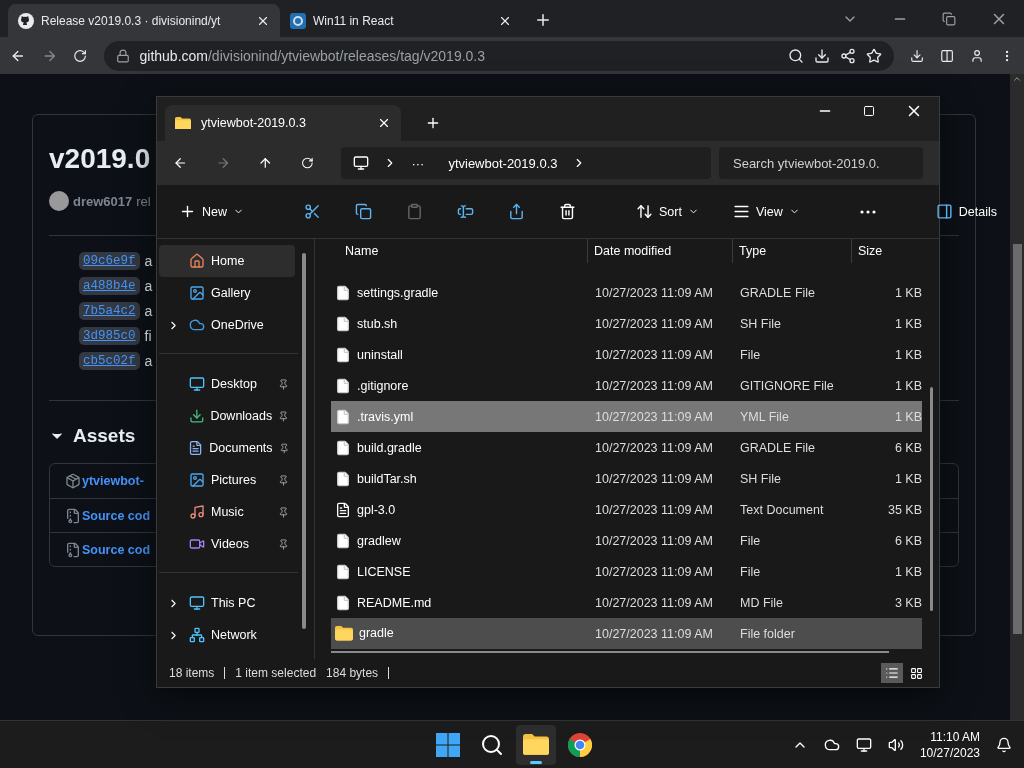  What do you see at coordinates (821, 55) in the screenshot?
I see `install-icon` at bounding box center [821, 55].